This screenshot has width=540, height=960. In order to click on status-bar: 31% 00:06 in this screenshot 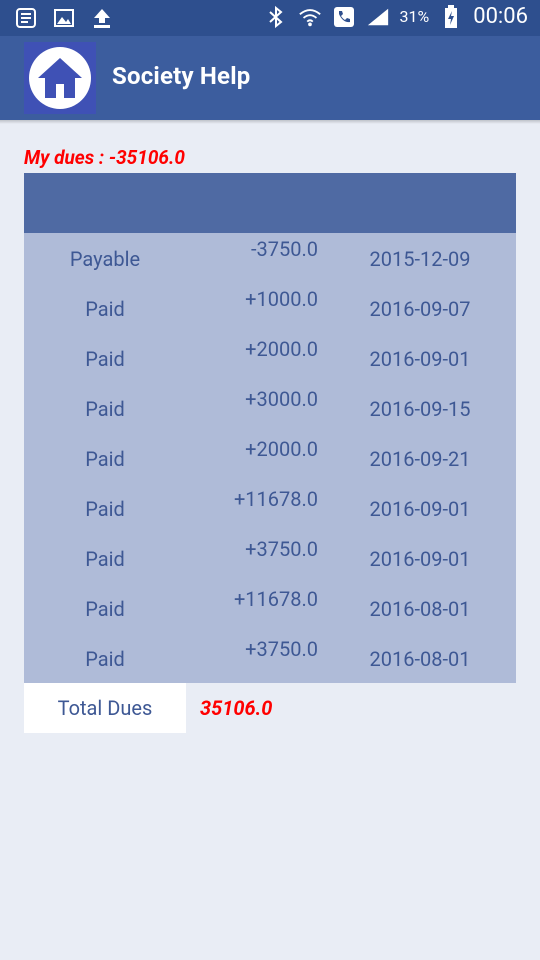, I will do `click(270, 18)`.